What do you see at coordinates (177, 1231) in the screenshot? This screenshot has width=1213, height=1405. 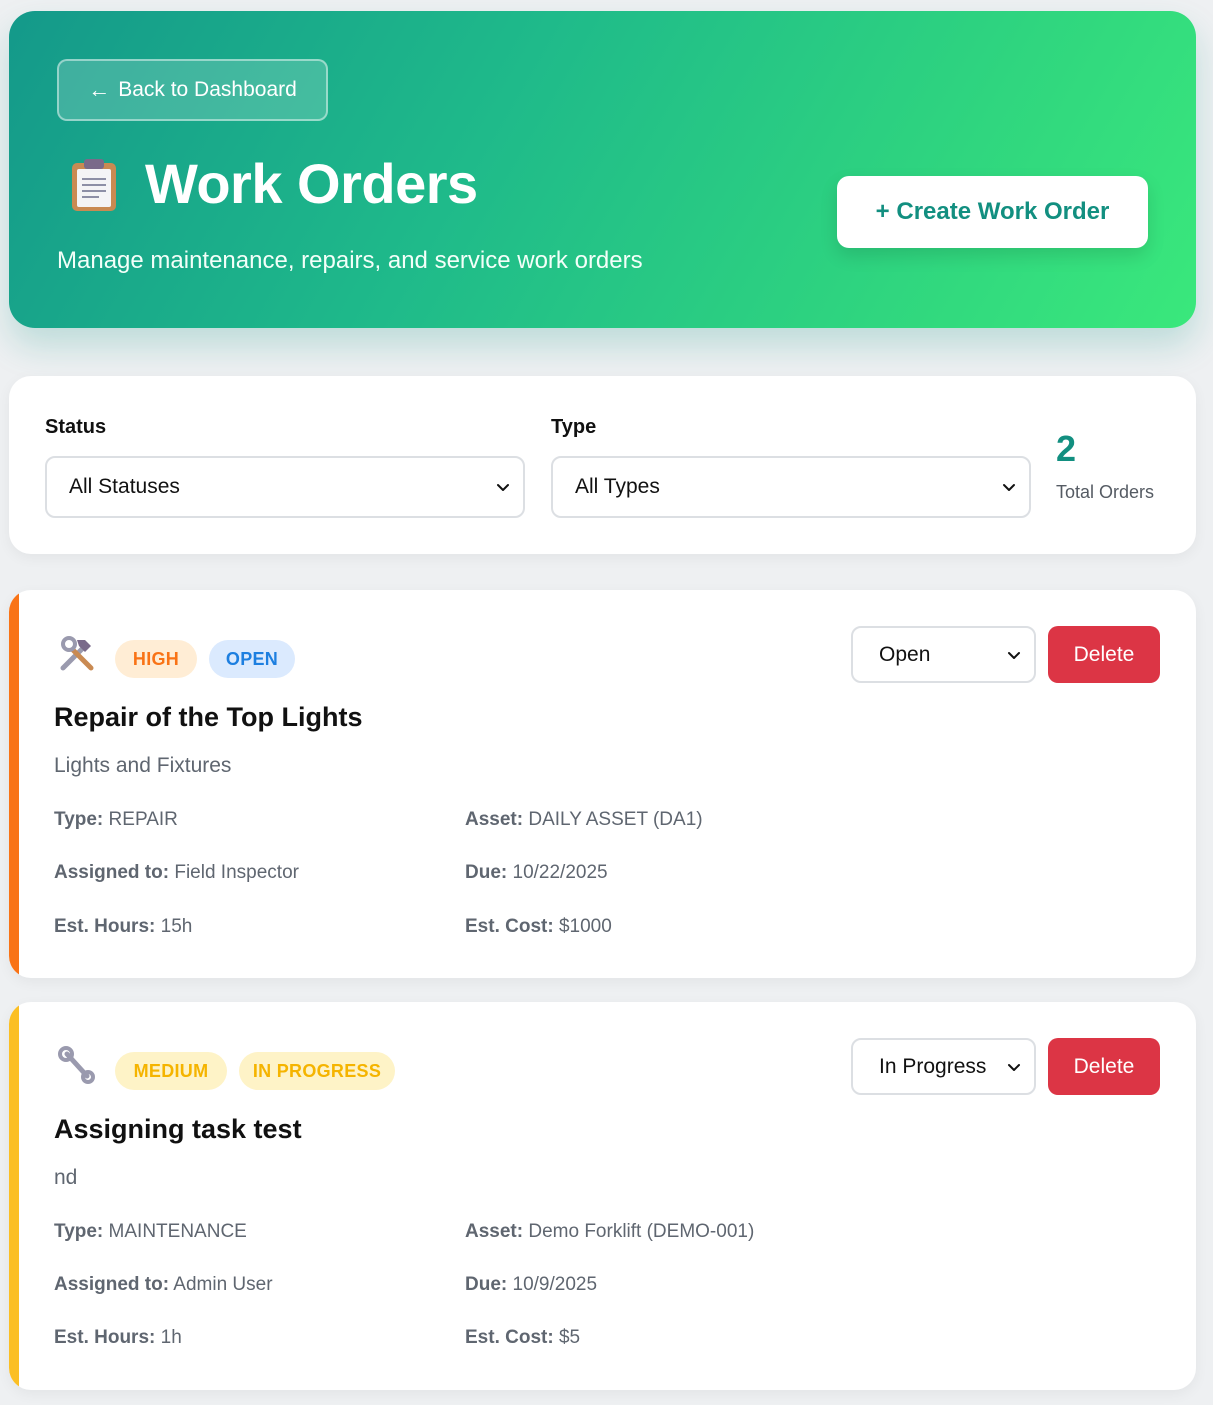 I see `field-value: MAINTENANCE` at bounding box center [177, 1231].